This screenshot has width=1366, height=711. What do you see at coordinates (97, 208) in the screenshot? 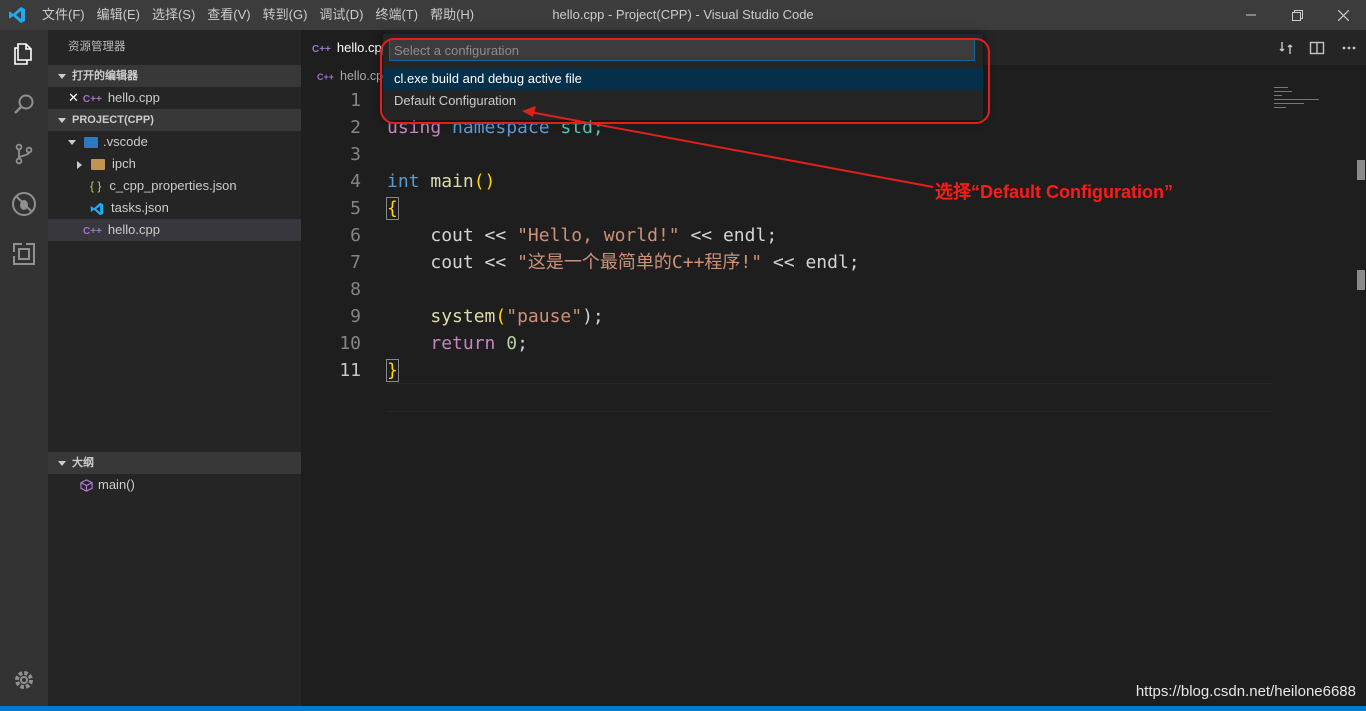
I see `vscode-file-icon` at bounding box center [97, 208].